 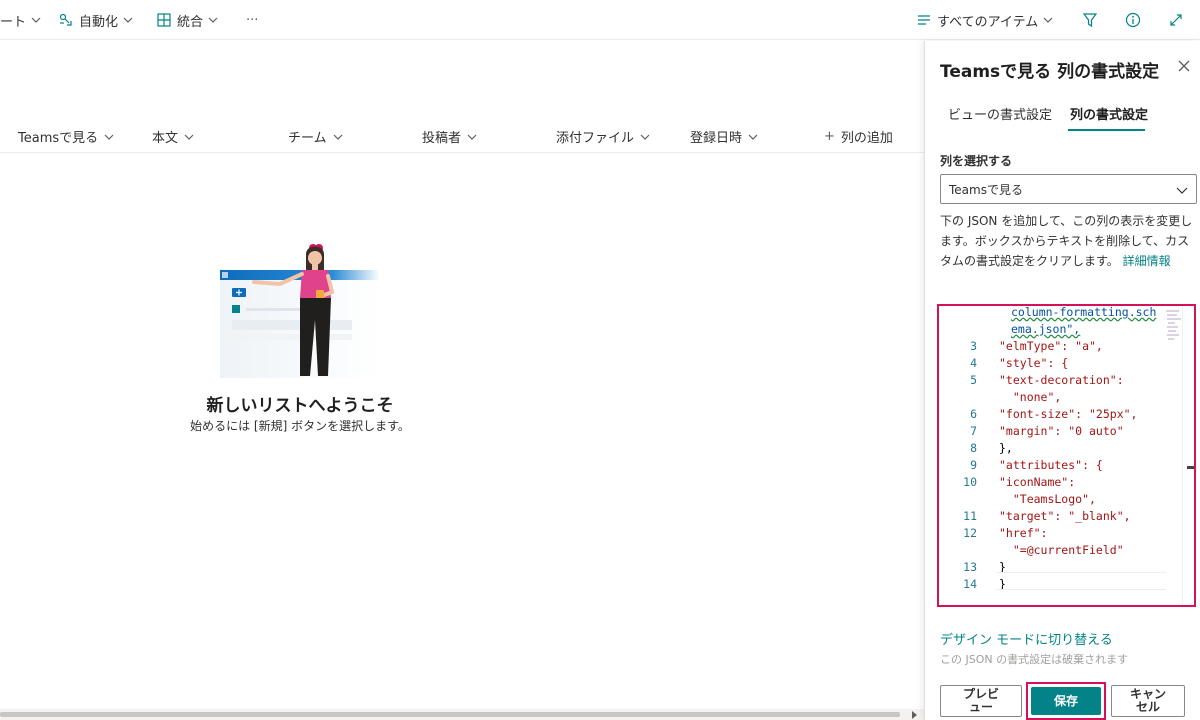 What do you see at coordinates (829, 136) in the screenshot?
I see `plus-icon: +` at bounding box center [829, 136].